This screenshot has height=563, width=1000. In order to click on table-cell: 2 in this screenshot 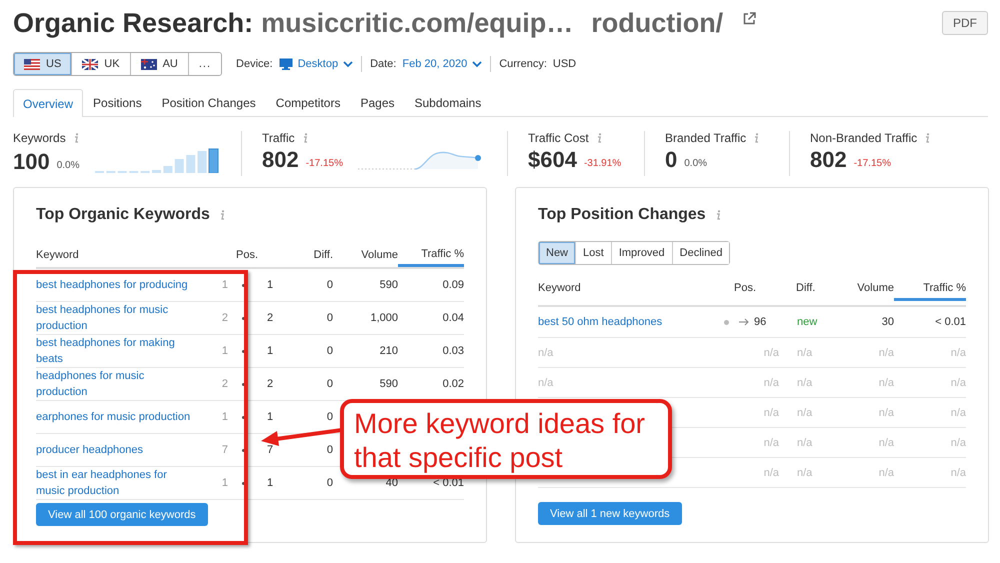, I will do `click(270, 384)`.